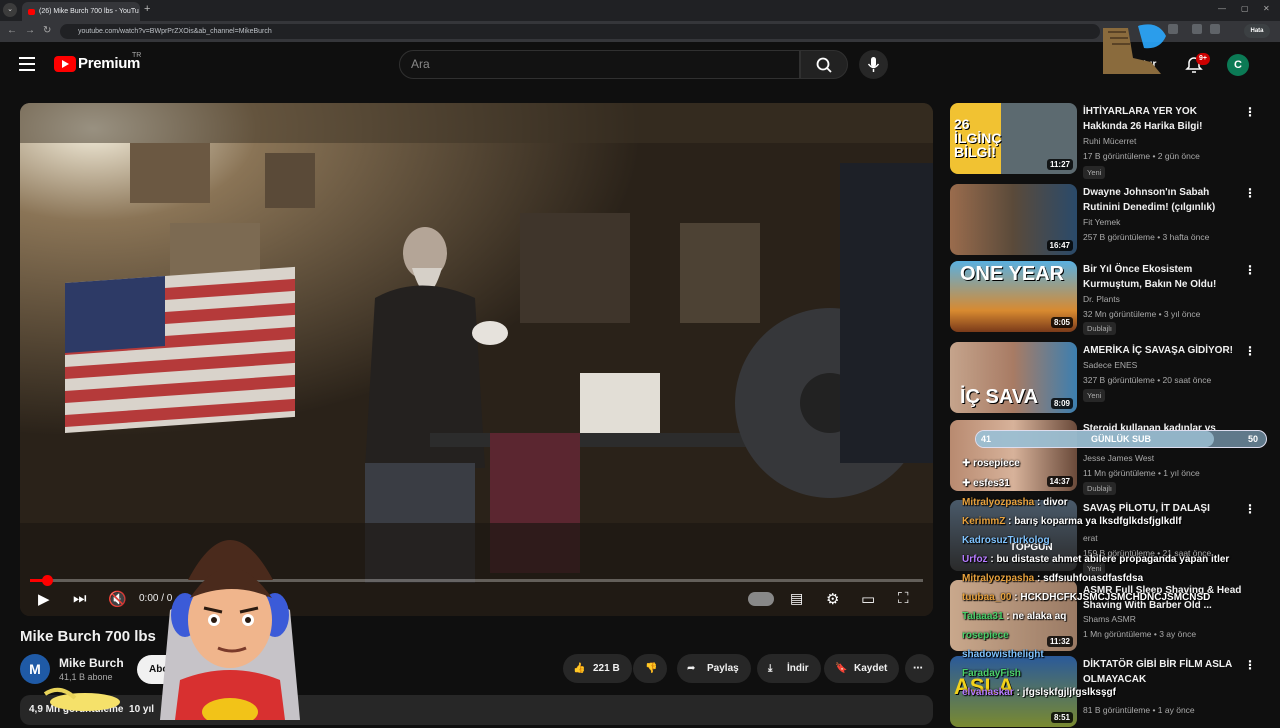 This screenshot has width=1280, height=728. What do you see at coordinates (1098, 521) in the screenshot?
I see `chat-text: barış koparma ya lksdfglkdsfjglkdlf` at bounding box center [1098, 521].